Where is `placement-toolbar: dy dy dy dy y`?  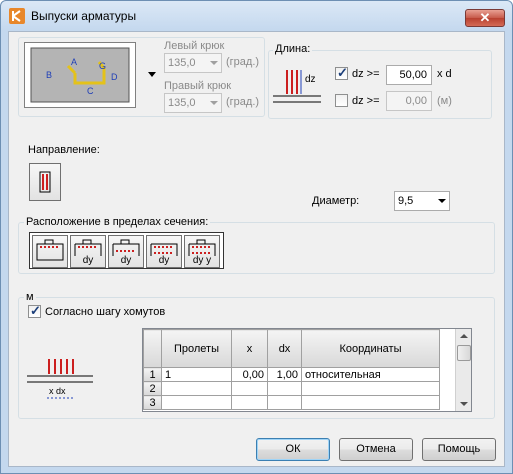
placement-toolbar: dy dy dy dy y is located at coordinates (126, 250).